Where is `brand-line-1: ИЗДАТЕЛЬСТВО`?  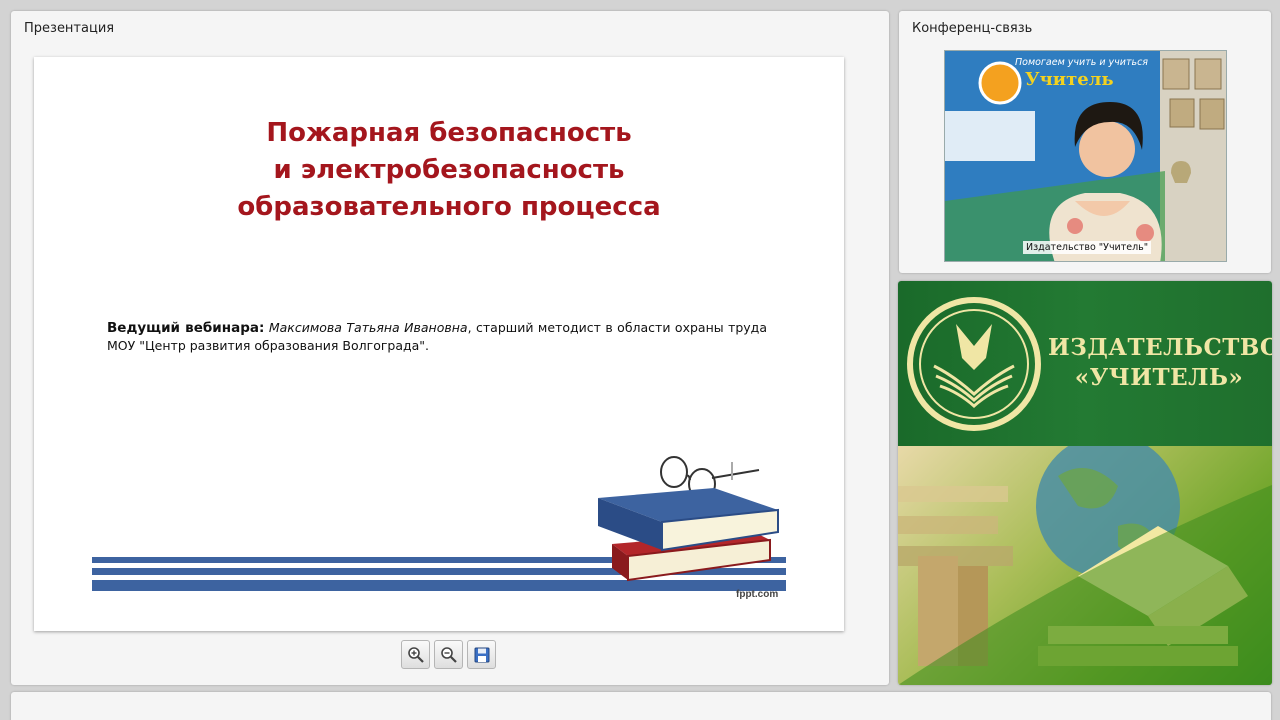 brand-line-1: ИЗДАТЕЛЬСТВО is located at coordinates (1160, 347).